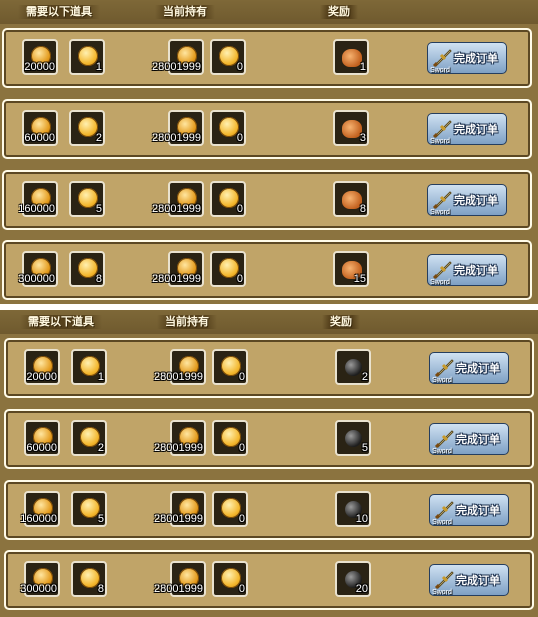 This screenshot has width=538, height=617. Describe the element at coordinates (267, 129) in the screenshot. I see `order-row: 60000 2 28001999 0 3 完成订单 Sword` at that location.